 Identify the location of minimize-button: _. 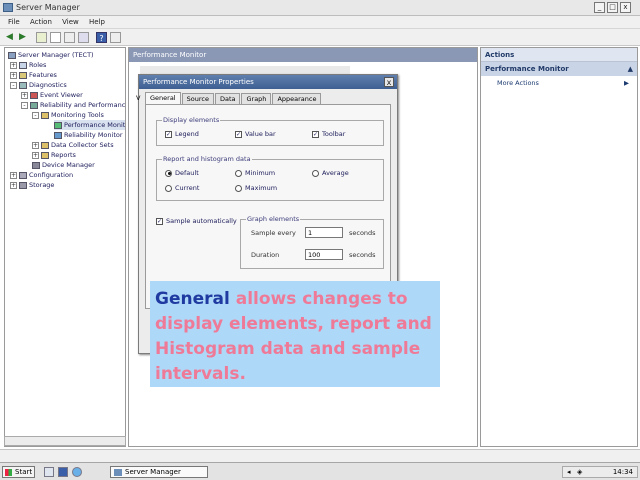
(599, 7).